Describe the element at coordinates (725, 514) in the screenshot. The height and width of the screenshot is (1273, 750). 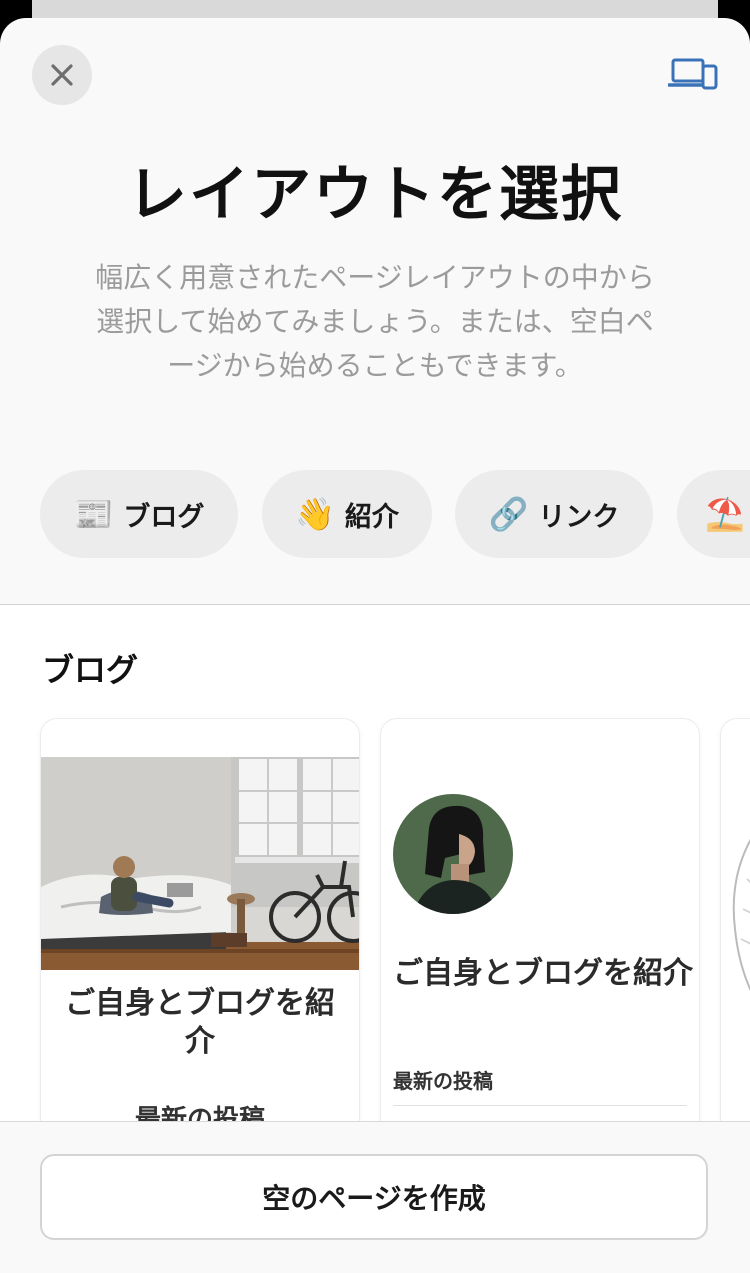
I see `beach-umbrella-icon: ⛱️` at that location.